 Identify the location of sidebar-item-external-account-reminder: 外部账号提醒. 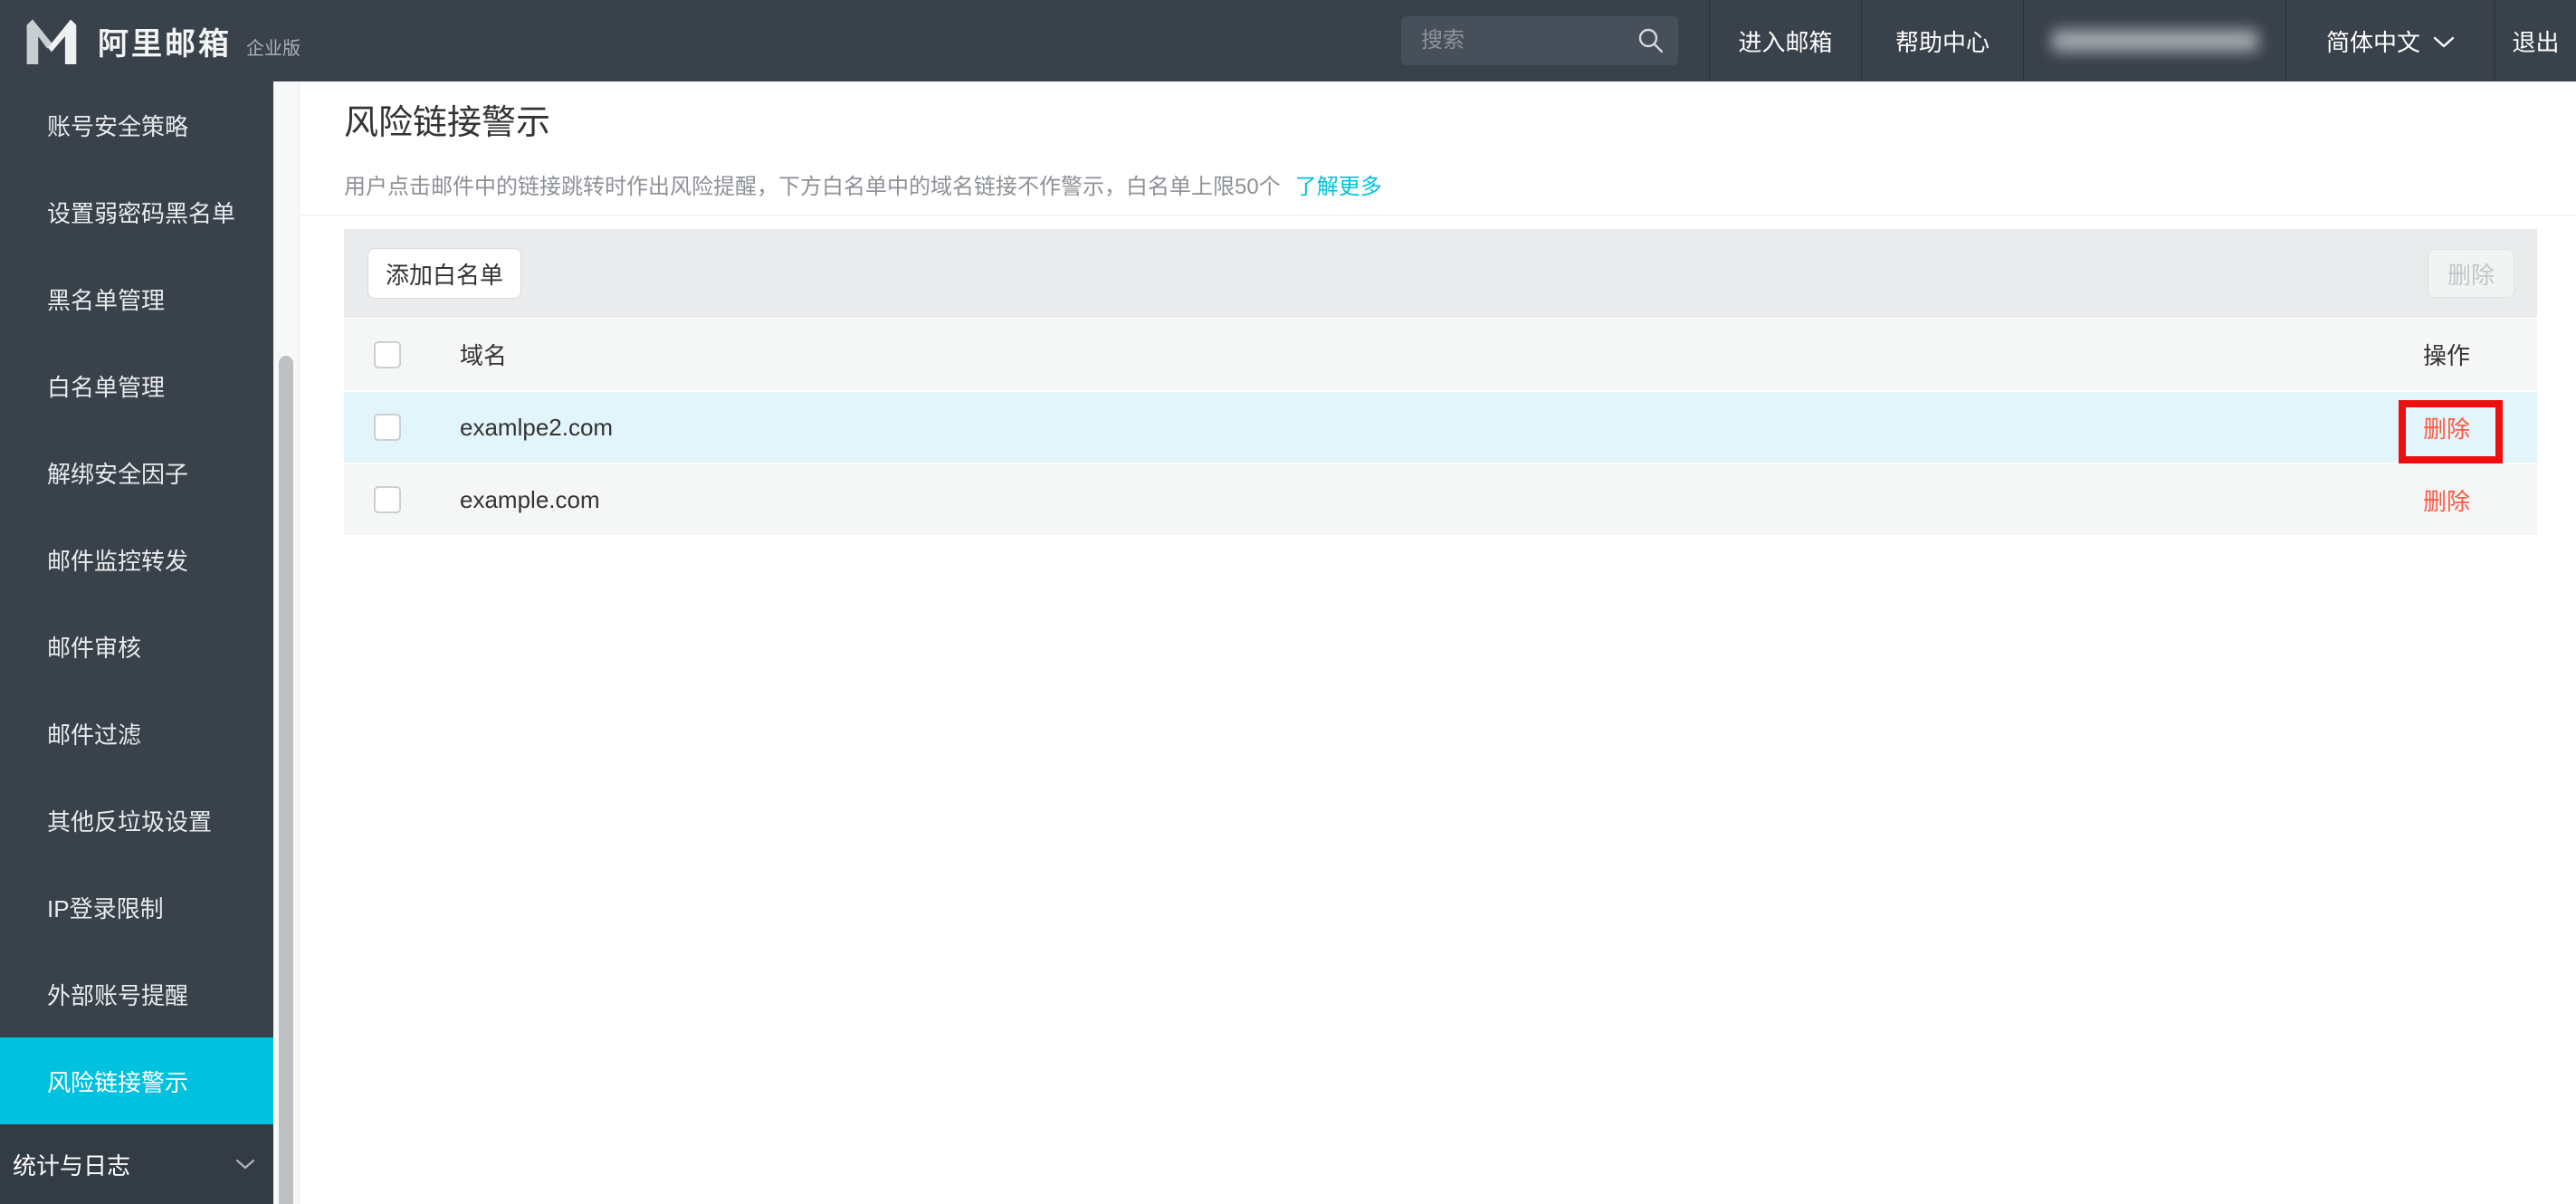
(136, 994).